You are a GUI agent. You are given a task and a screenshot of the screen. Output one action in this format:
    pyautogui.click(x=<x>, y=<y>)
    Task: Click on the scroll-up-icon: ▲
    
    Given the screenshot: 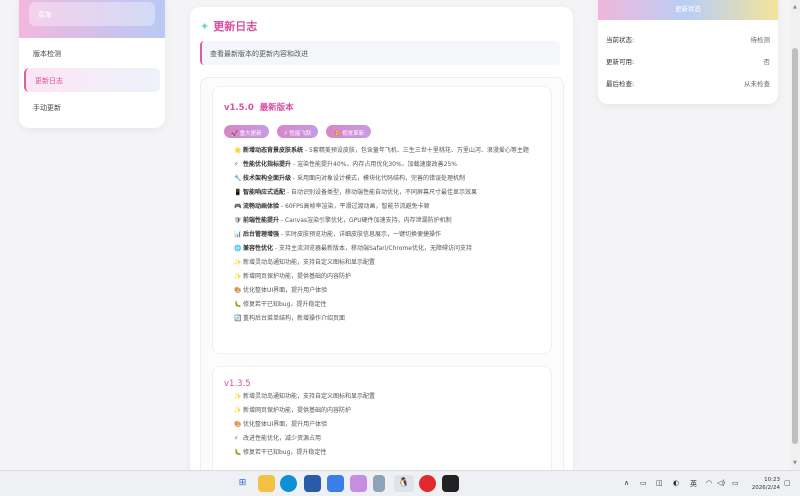 What is the action you would take?
    pyautogui.click(x=795, y=7)
    